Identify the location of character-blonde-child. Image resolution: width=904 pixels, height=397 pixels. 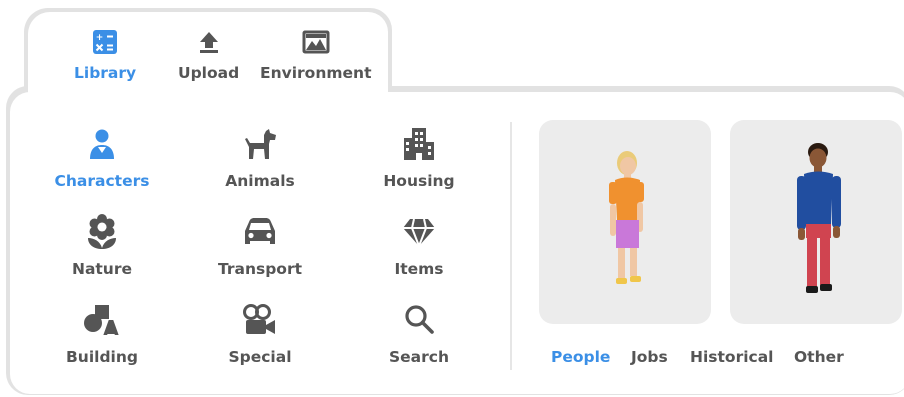
(626, 217).